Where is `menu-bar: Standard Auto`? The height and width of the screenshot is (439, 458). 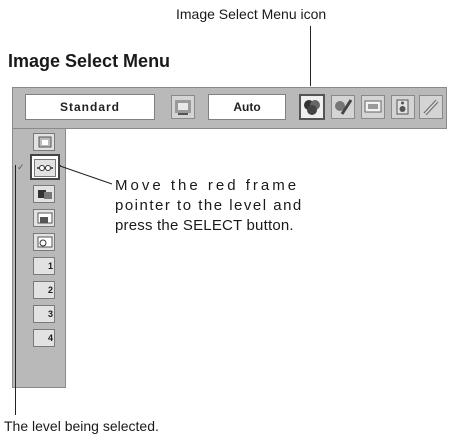 menu-bar: Standard Auto is located at coordinates (229, 108).